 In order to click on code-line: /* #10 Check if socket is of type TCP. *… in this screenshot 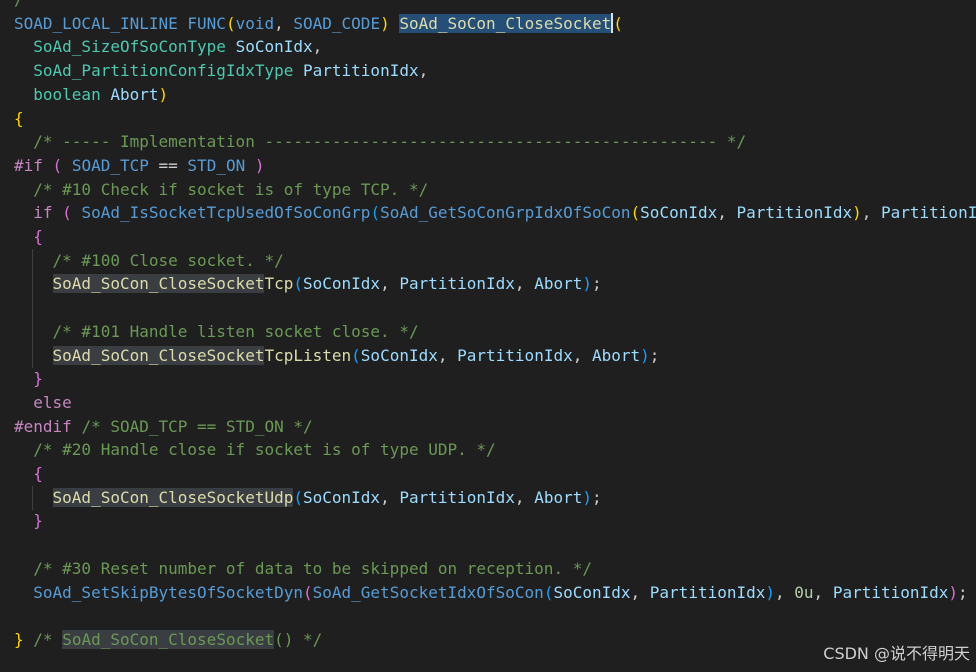, I will do `click(495, 190)`.